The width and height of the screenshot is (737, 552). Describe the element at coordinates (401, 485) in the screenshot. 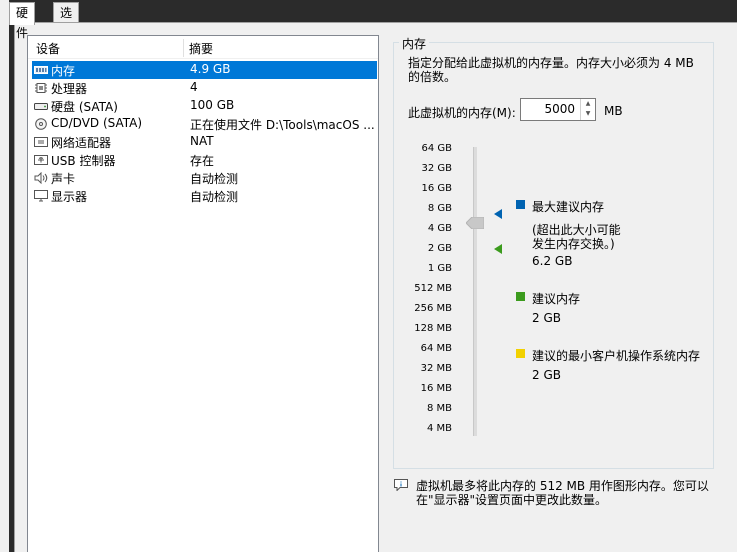

I see `info-icon` at that location.